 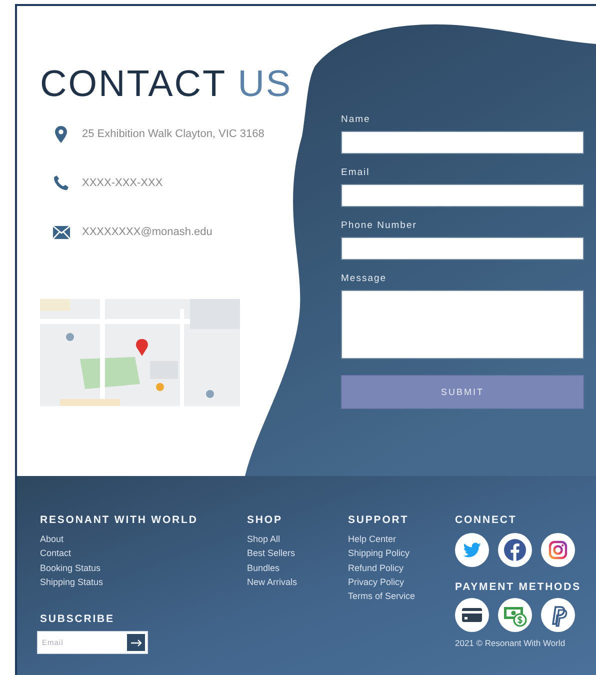 What do you see at coordinates (379, 520) in the screenshot?
I see `column-heading: SUPPORT` at bounding box center [379, 520].